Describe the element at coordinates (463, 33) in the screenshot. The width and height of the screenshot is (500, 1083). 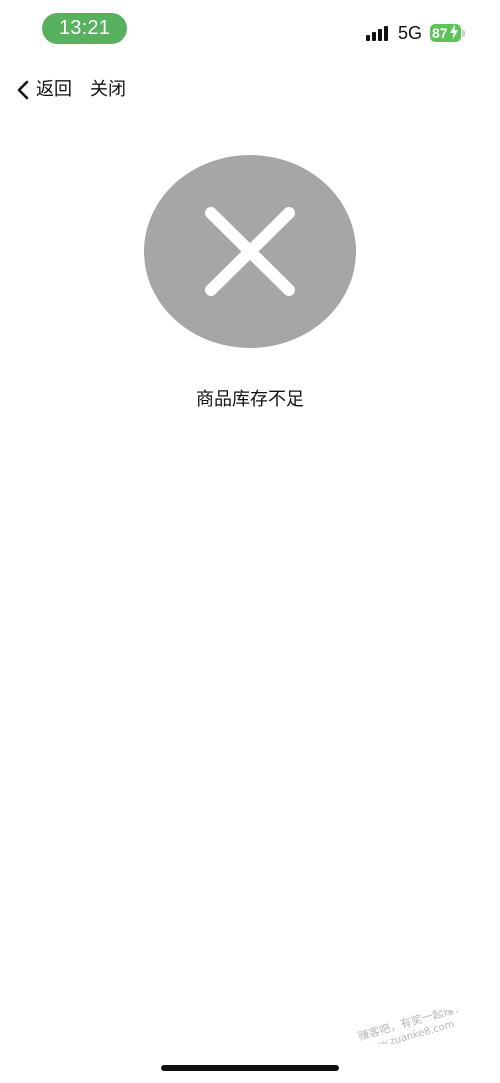
I see `battery-cap` at that location.